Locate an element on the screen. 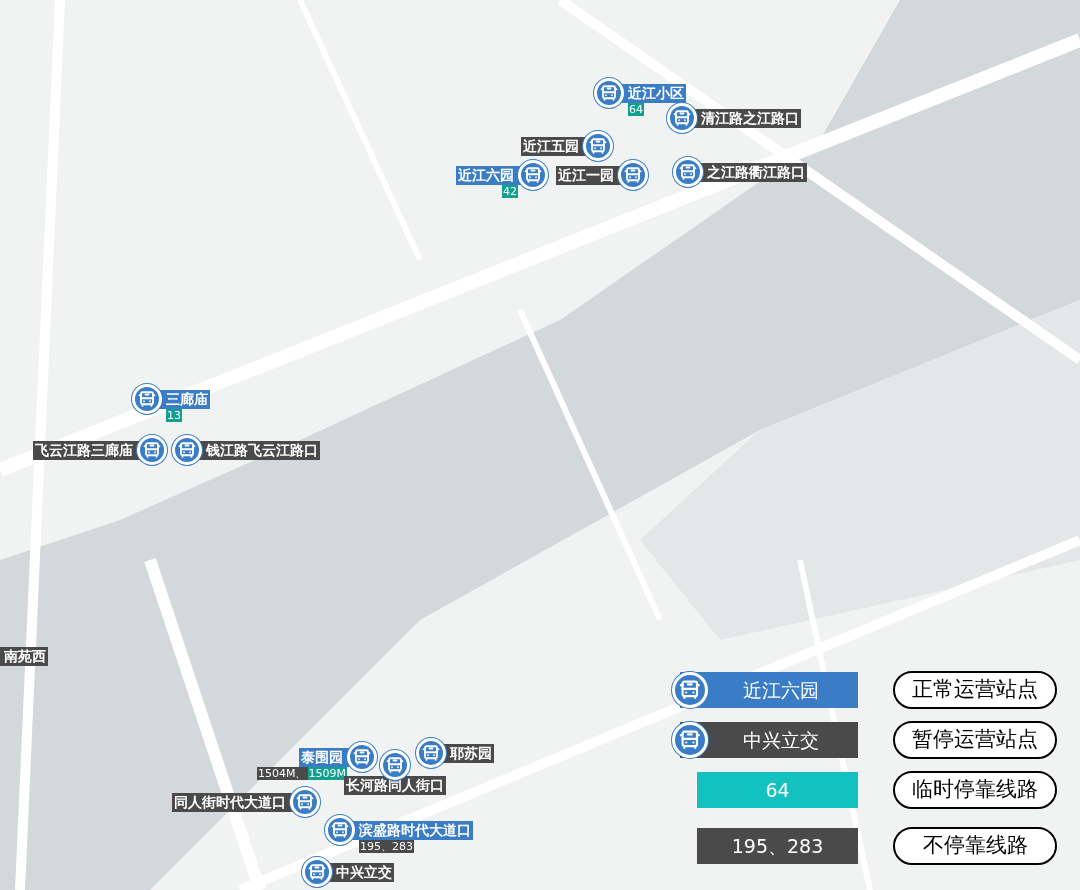 The image size is (1080, 890). legend-label: 正常运营站点 is located at coordinates (975, 690).